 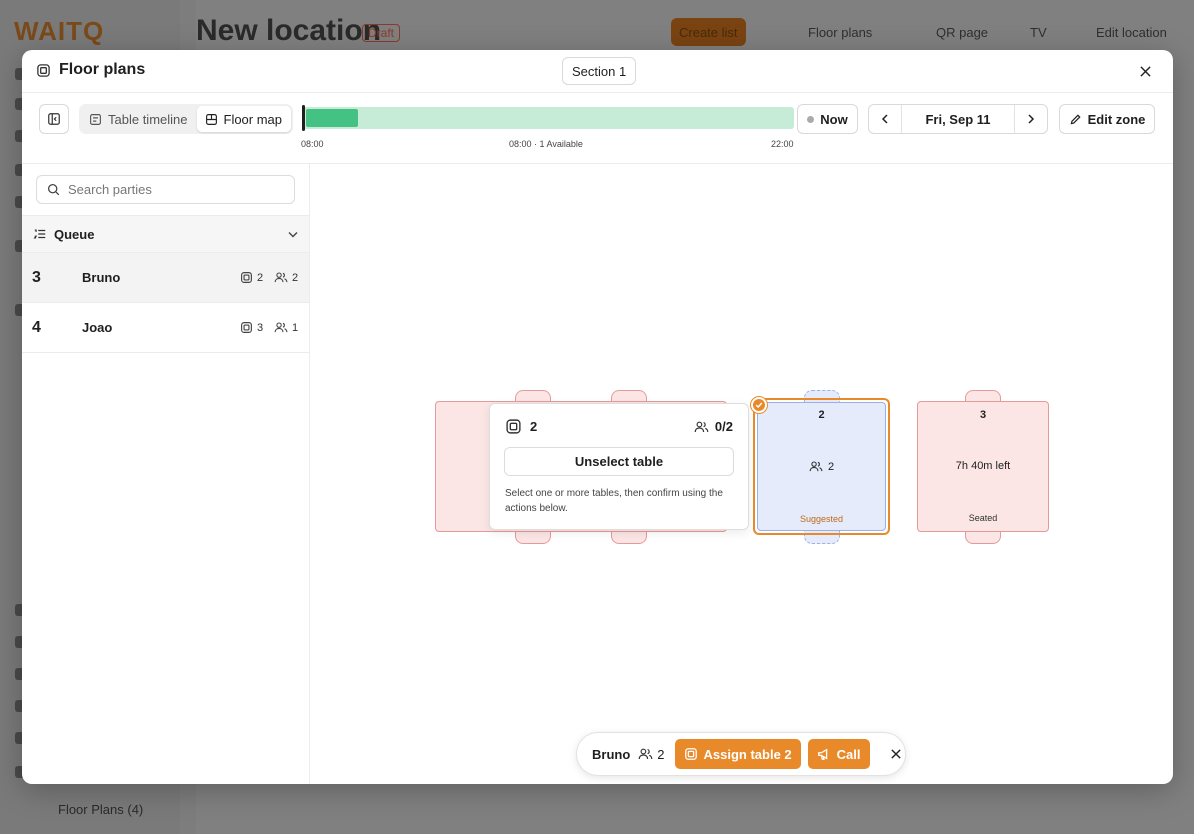 What do you see at coordinates (782, 144) in the screenshot?
I see `timeline-end-label: 22:00` at bounding box center [782, 144].